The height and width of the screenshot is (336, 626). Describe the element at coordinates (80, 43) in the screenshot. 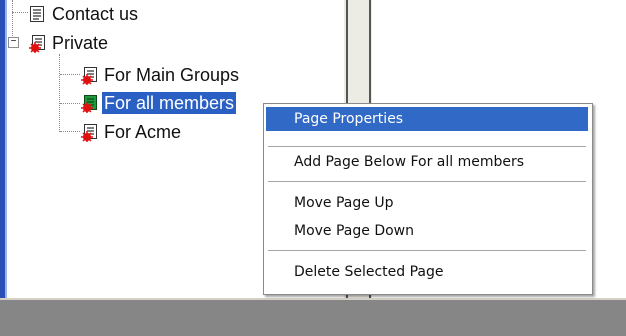

I see `tree-node-label: Private` at that location.